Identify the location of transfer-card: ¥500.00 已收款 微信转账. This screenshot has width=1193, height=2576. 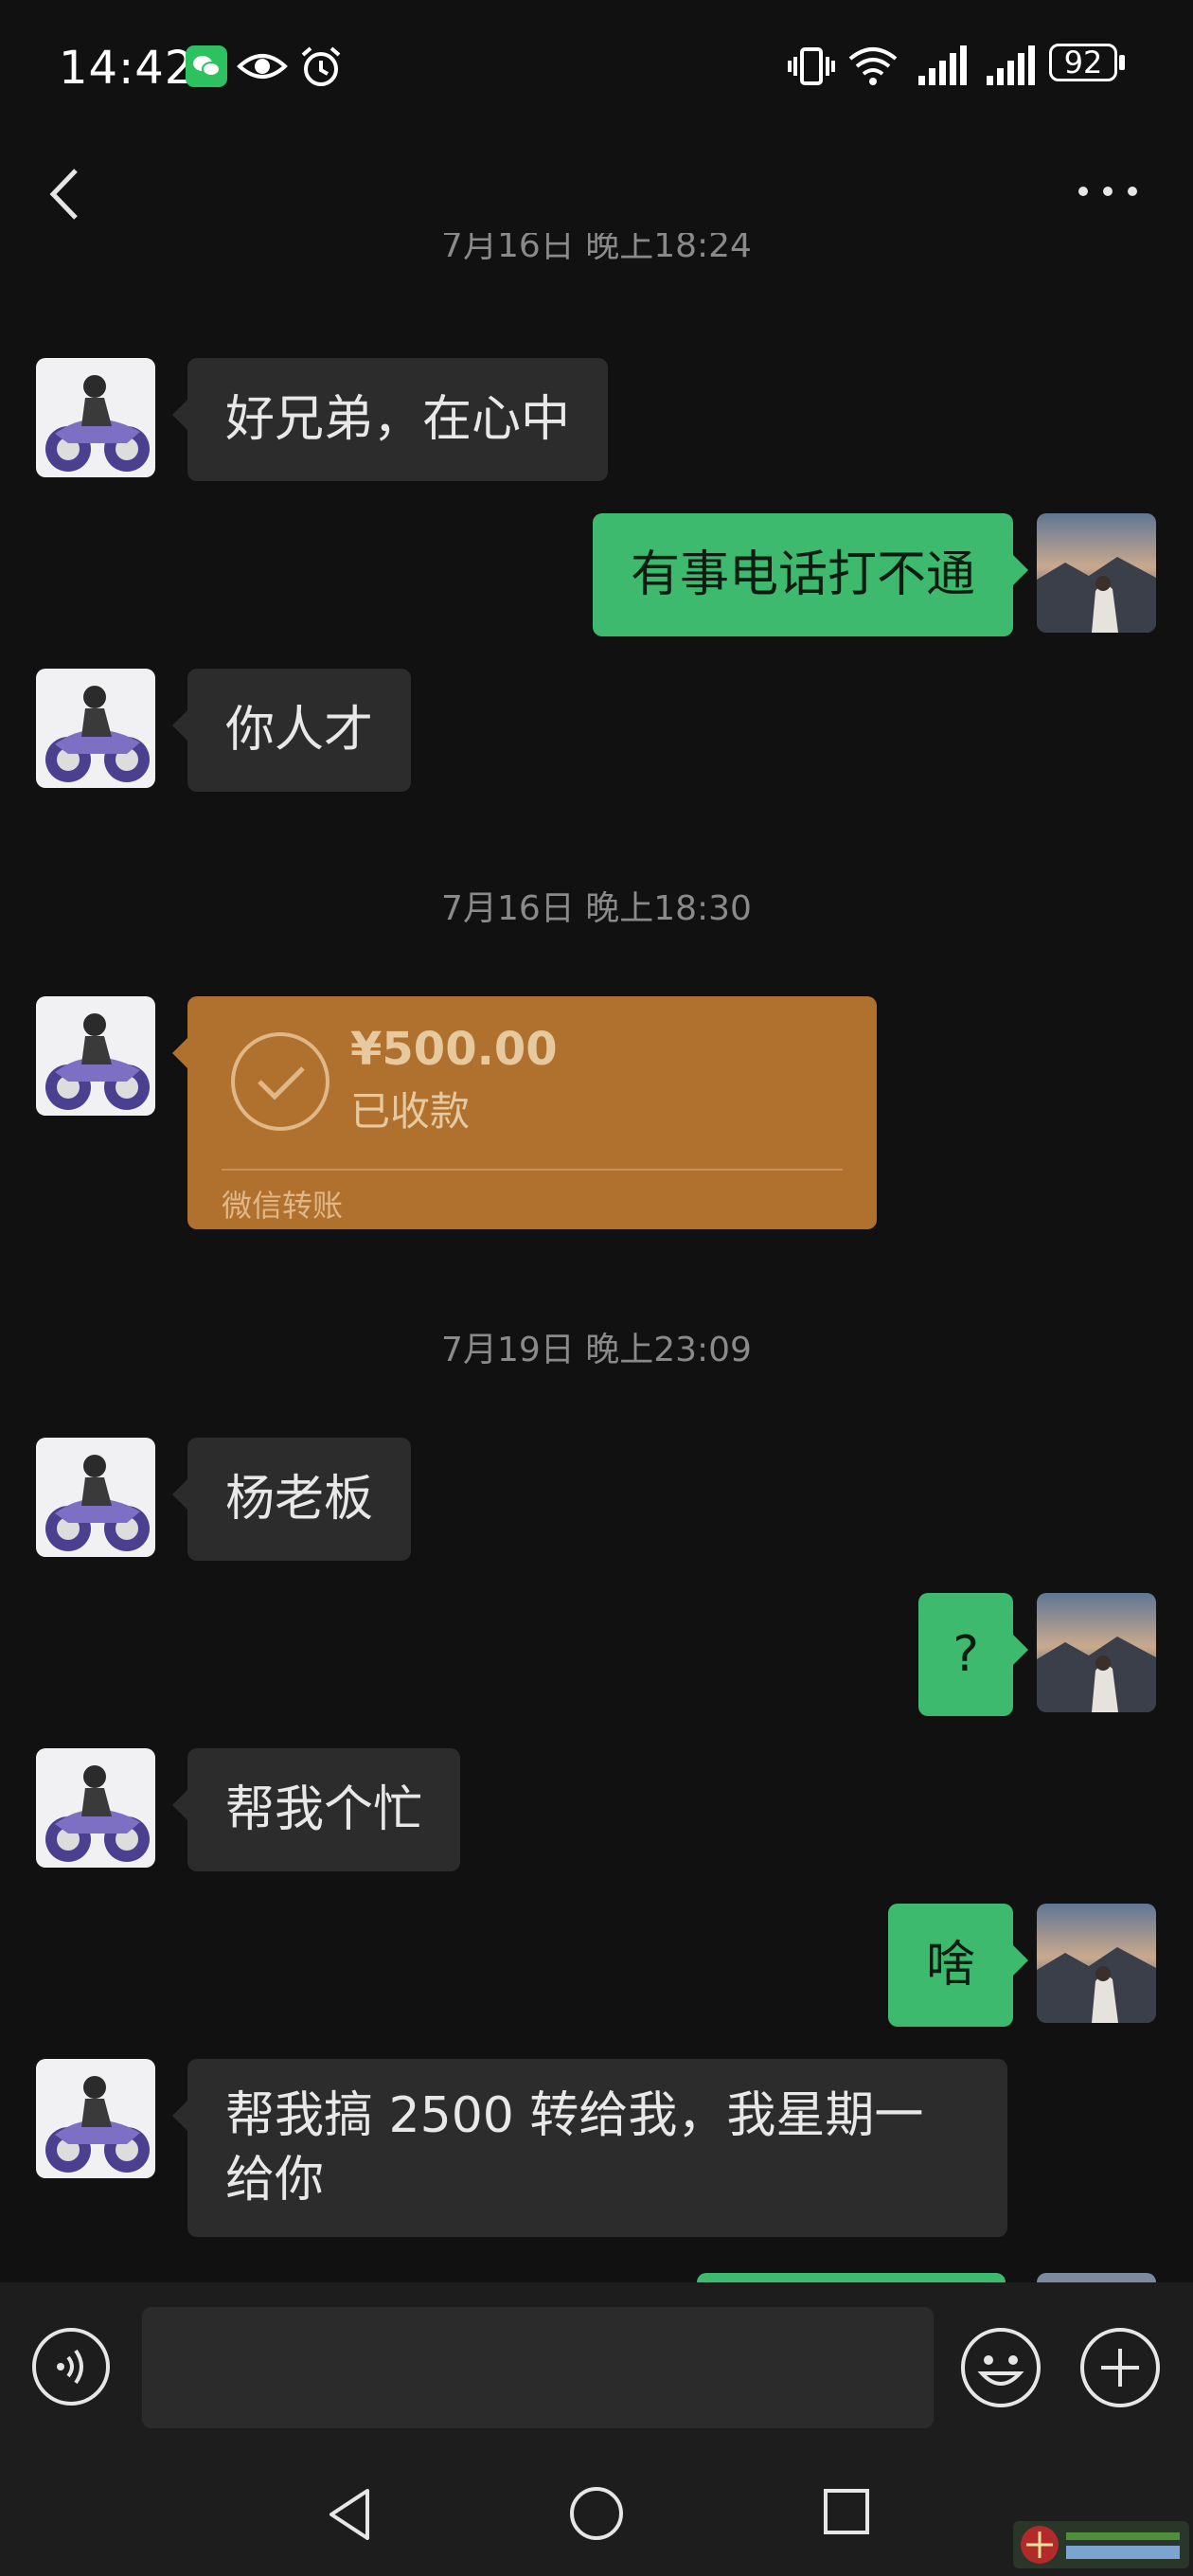
(524, 1112).